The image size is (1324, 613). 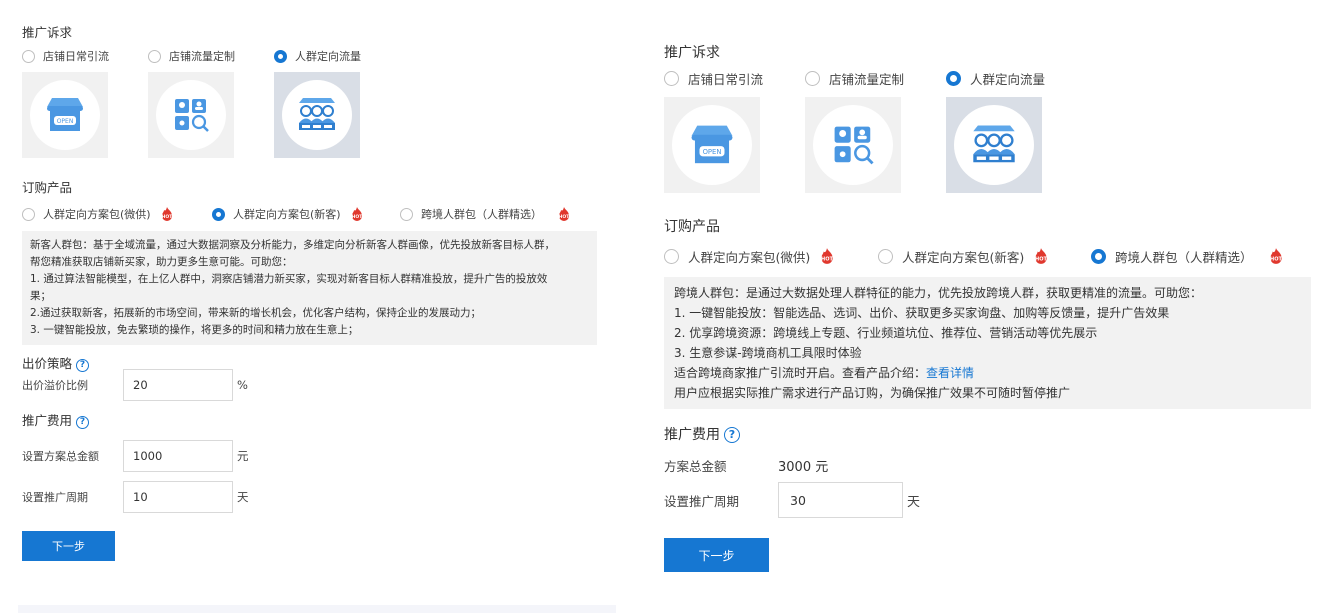 I want to click on period-input: 30, so click(x=840, y=500).